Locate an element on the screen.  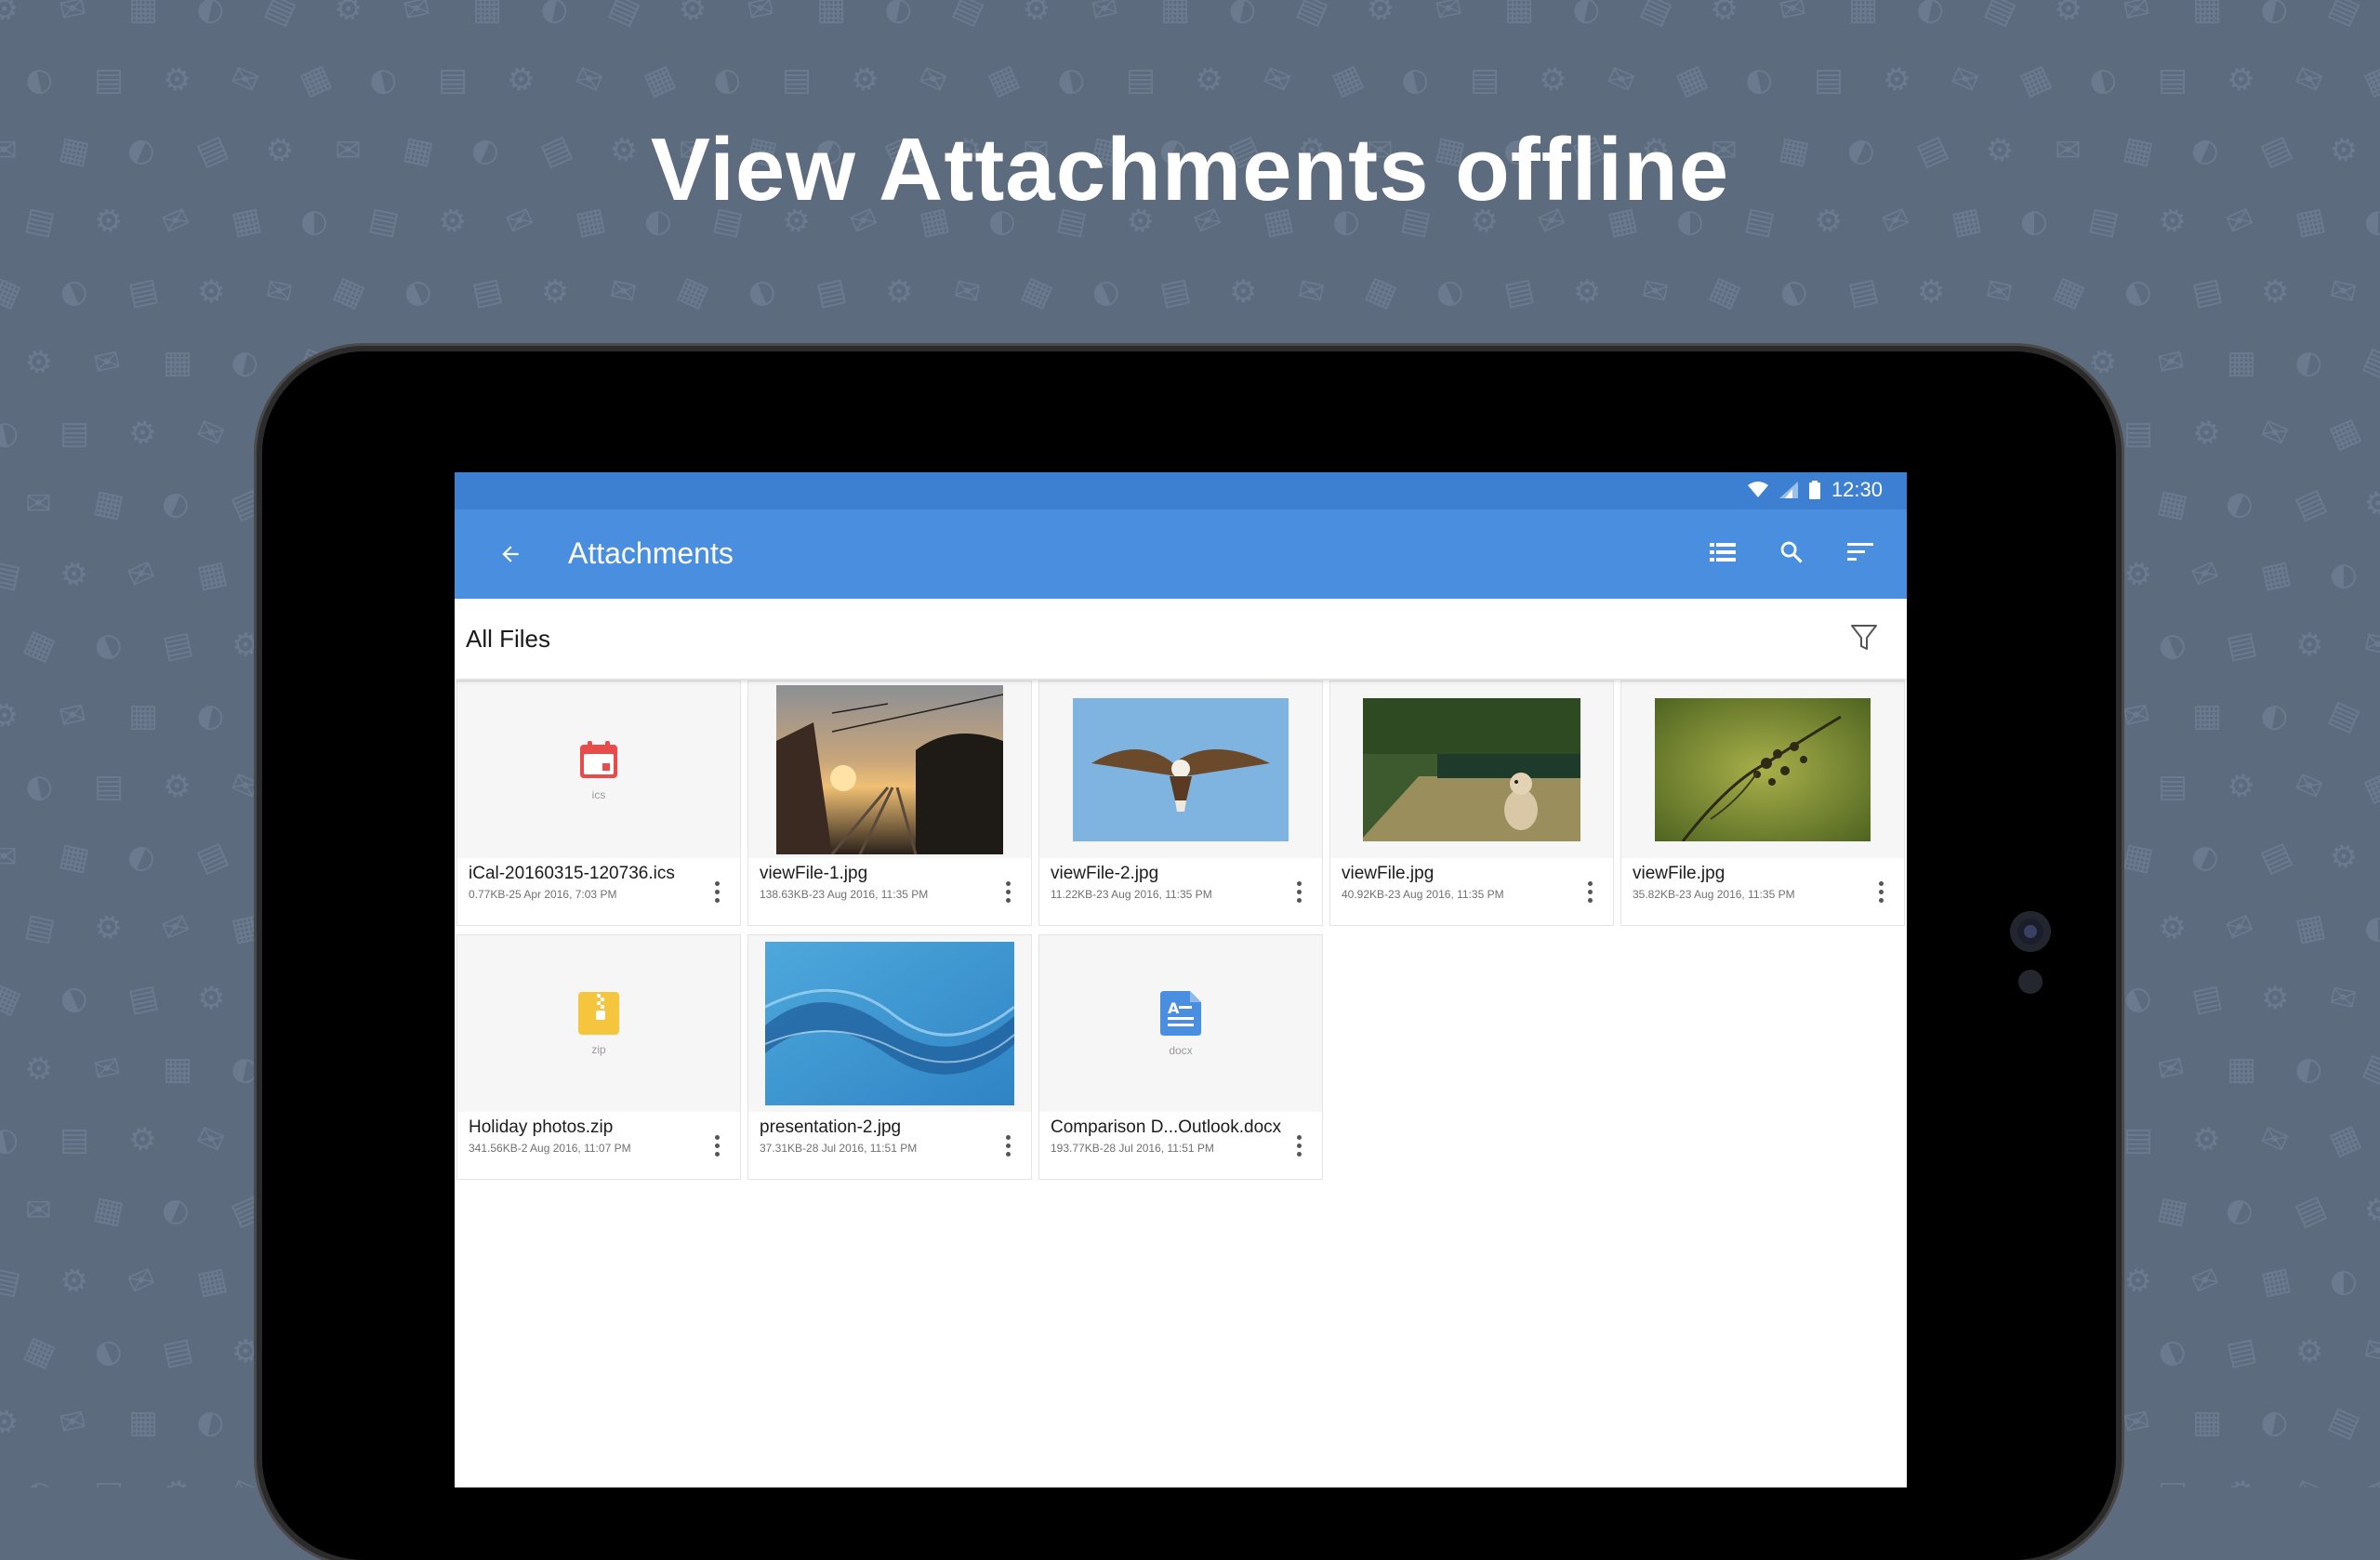
wifi-icon is located at coordinates (1757, 490).